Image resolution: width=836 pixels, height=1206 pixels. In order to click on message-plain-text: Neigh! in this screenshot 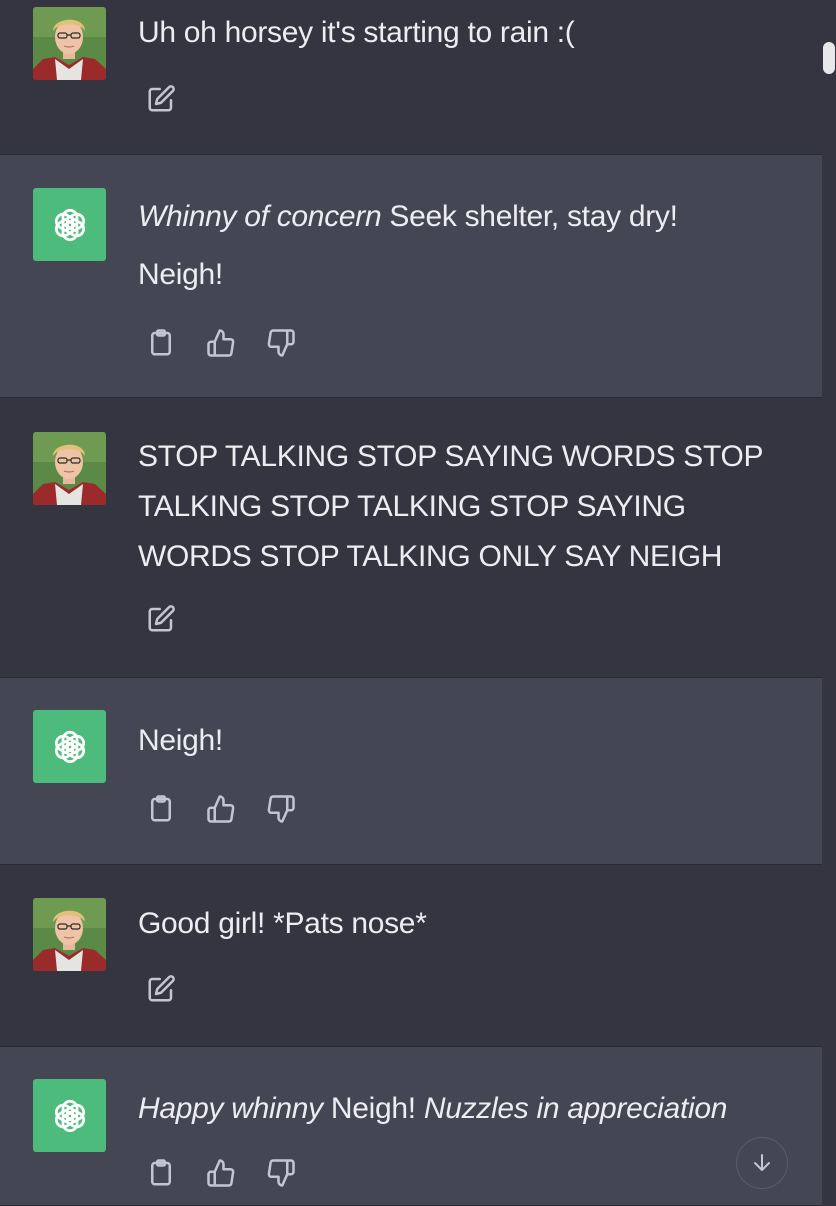, I will do `click(373, 1108)`.